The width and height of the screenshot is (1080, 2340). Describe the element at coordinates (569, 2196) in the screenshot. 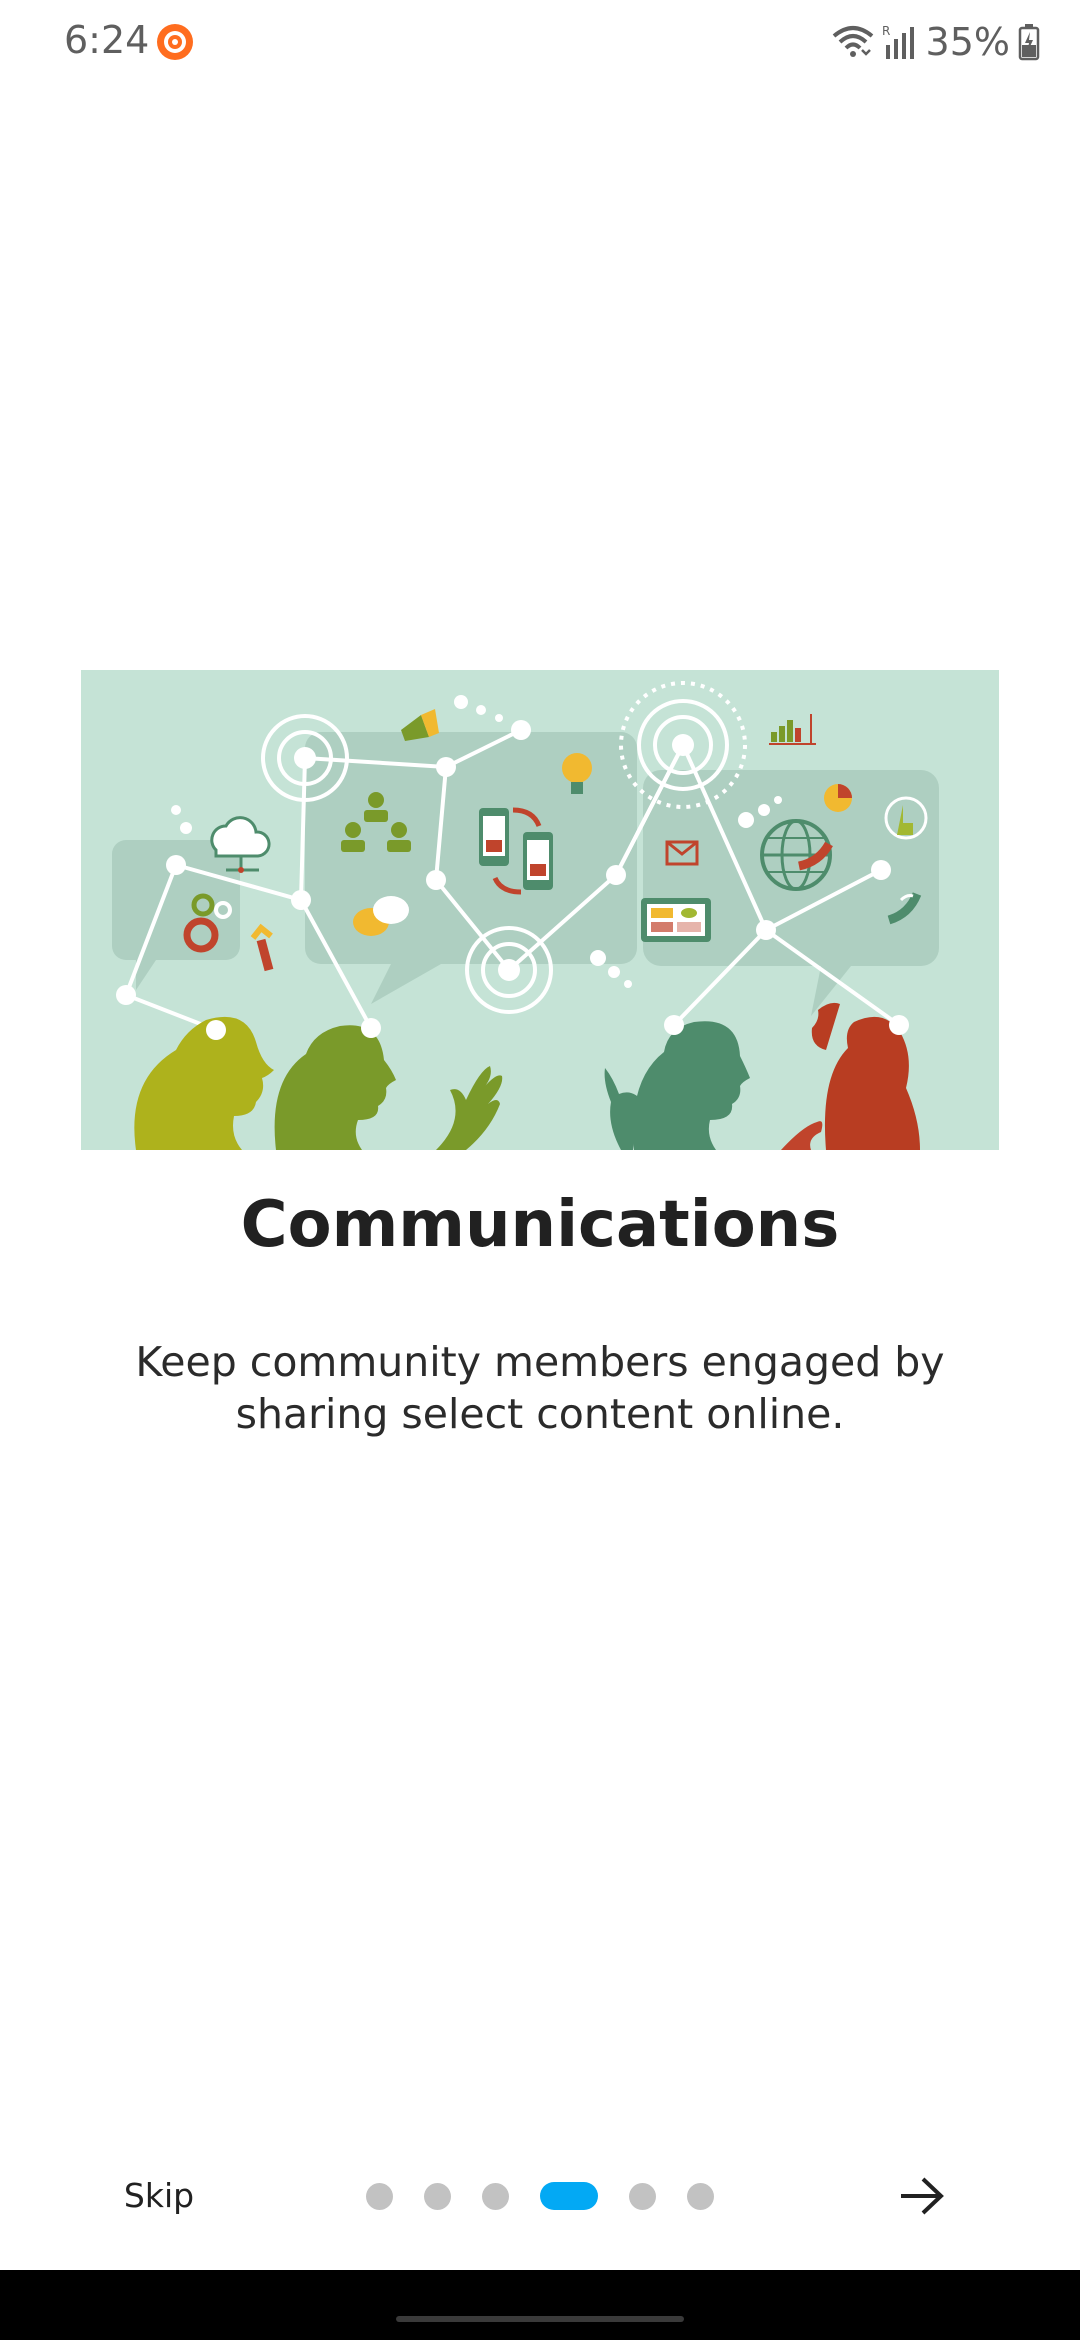

I see `page-dot-4-active` at that location.